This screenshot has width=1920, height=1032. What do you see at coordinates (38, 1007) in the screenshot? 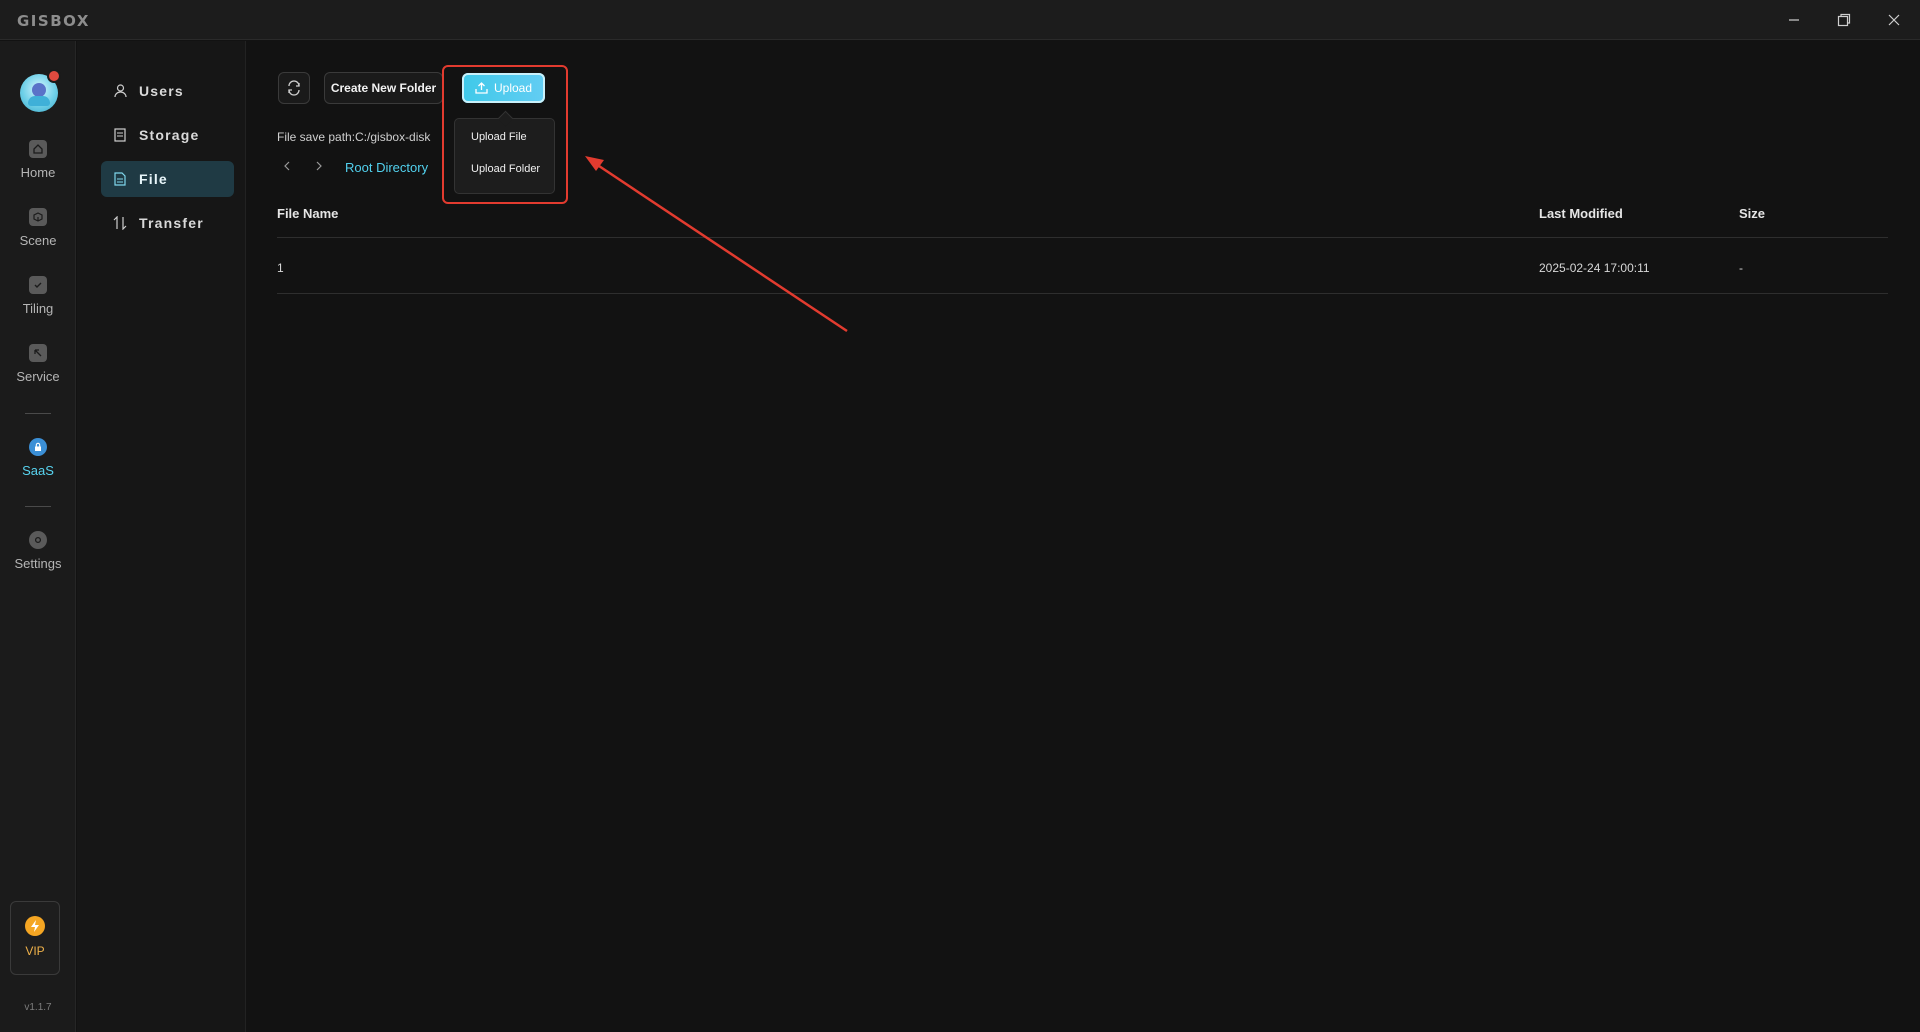
I see `app-version: v1.1.7` at bounding box center [38, 1007].